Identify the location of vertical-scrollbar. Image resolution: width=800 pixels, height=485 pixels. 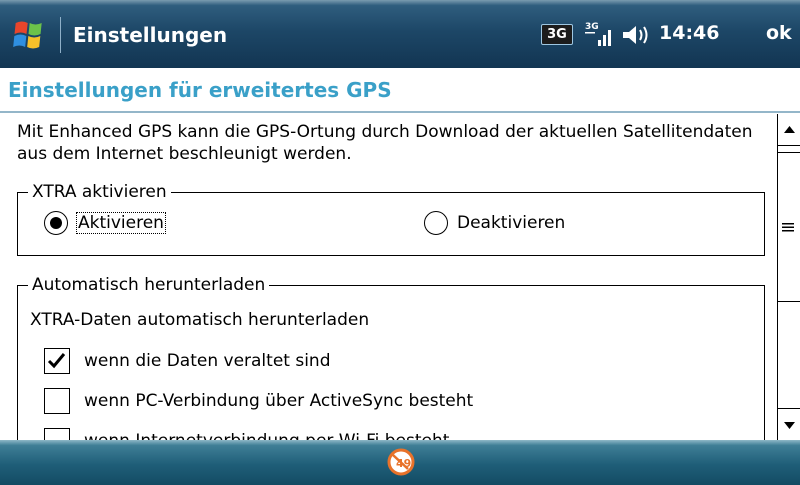
(788, 277).